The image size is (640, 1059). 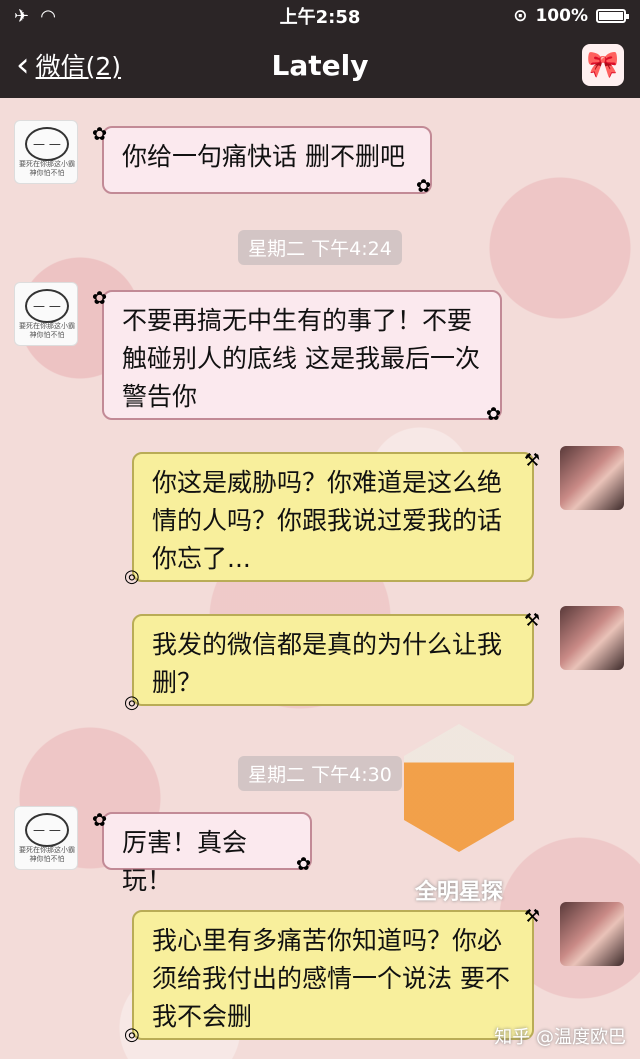 I want to click on chopper-icon: 🎀, so click(x=603, y=65).